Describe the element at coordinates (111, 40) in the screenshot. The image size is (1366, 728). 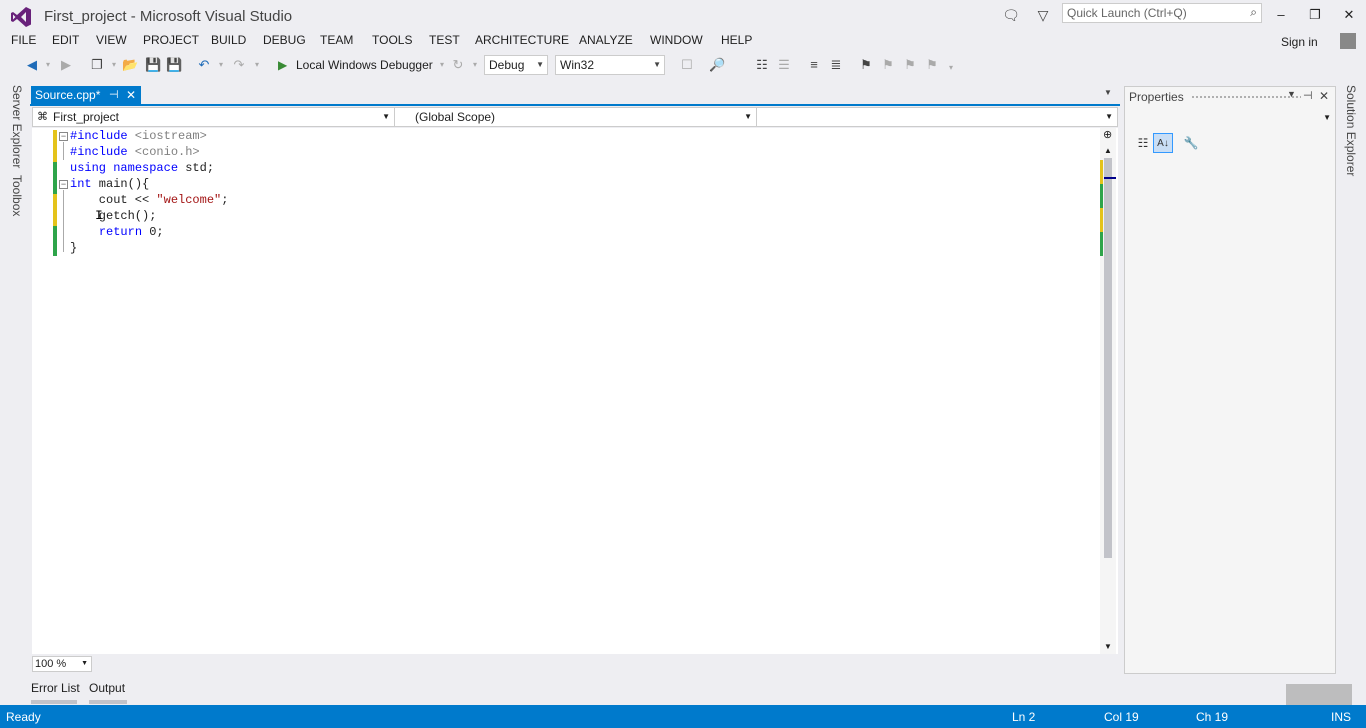
I see `menu-view: VIEW` at that location.